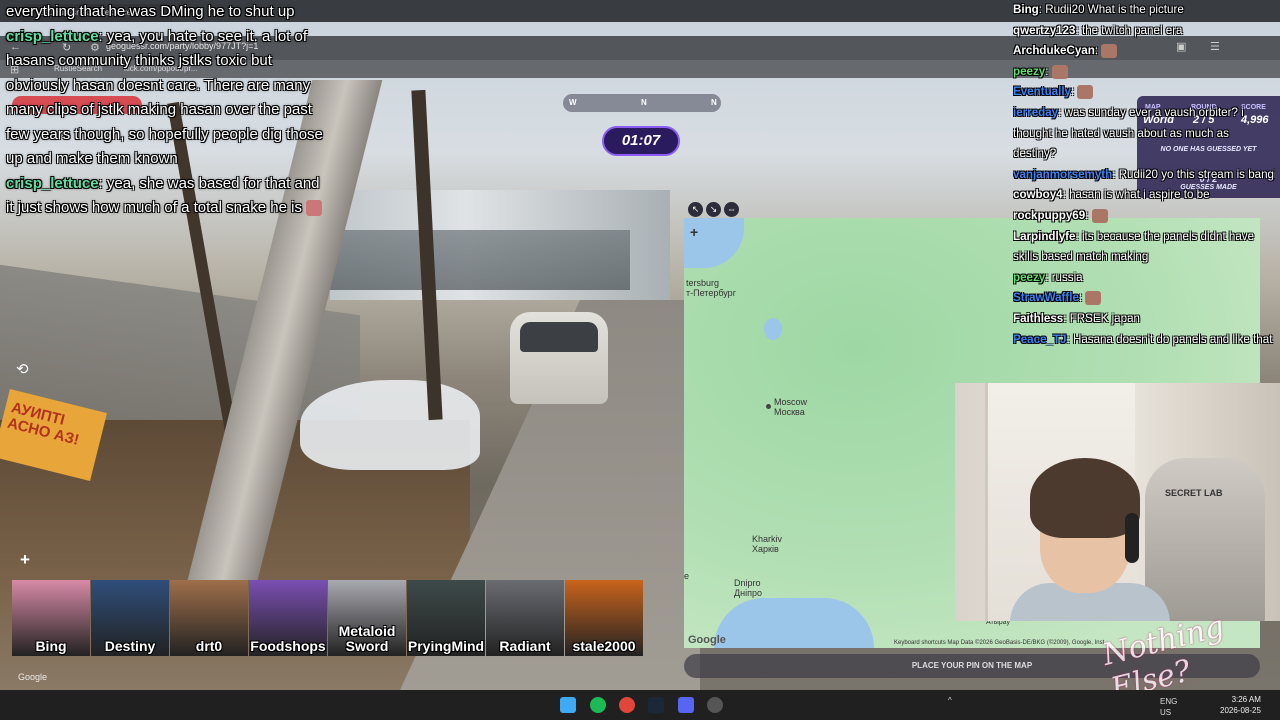 Image resolution: width=1280 pixels, height=720 pixels. What do you see at coordinates (1144, 216) in the screenshot?
I see `chat-message: rockpuppy69:` at bounding box center [1144, 216].